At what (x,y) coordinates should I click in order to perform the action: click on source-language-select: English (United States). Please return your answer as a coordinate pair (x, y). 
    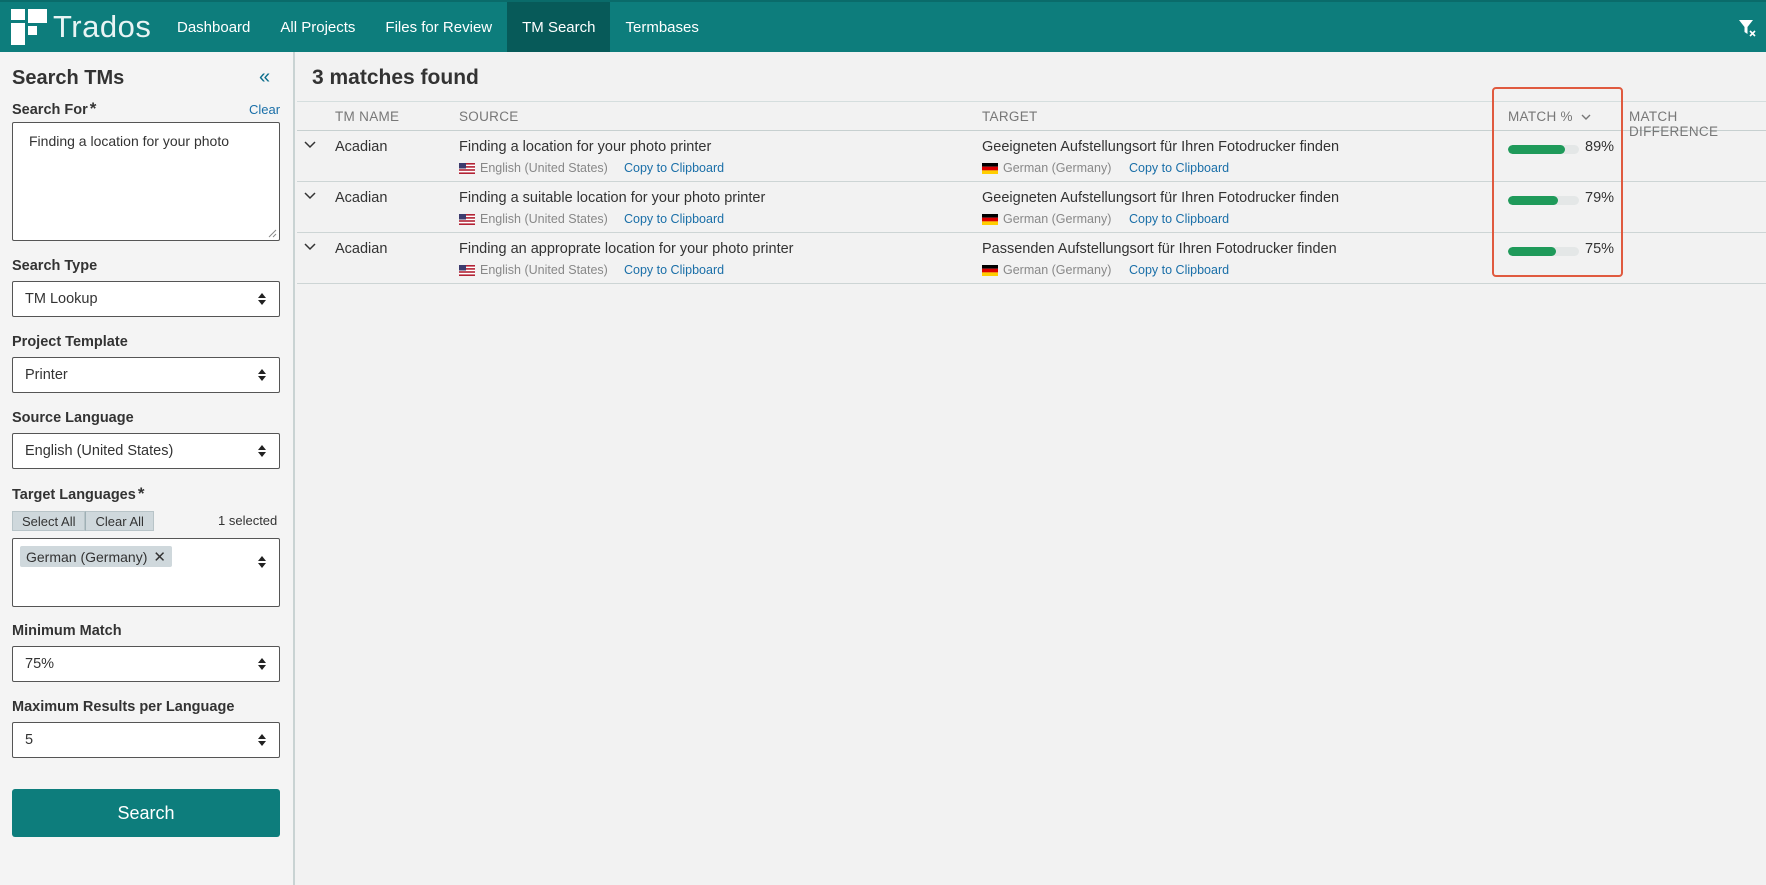
    Looking at the image, I should click on (146, 451).